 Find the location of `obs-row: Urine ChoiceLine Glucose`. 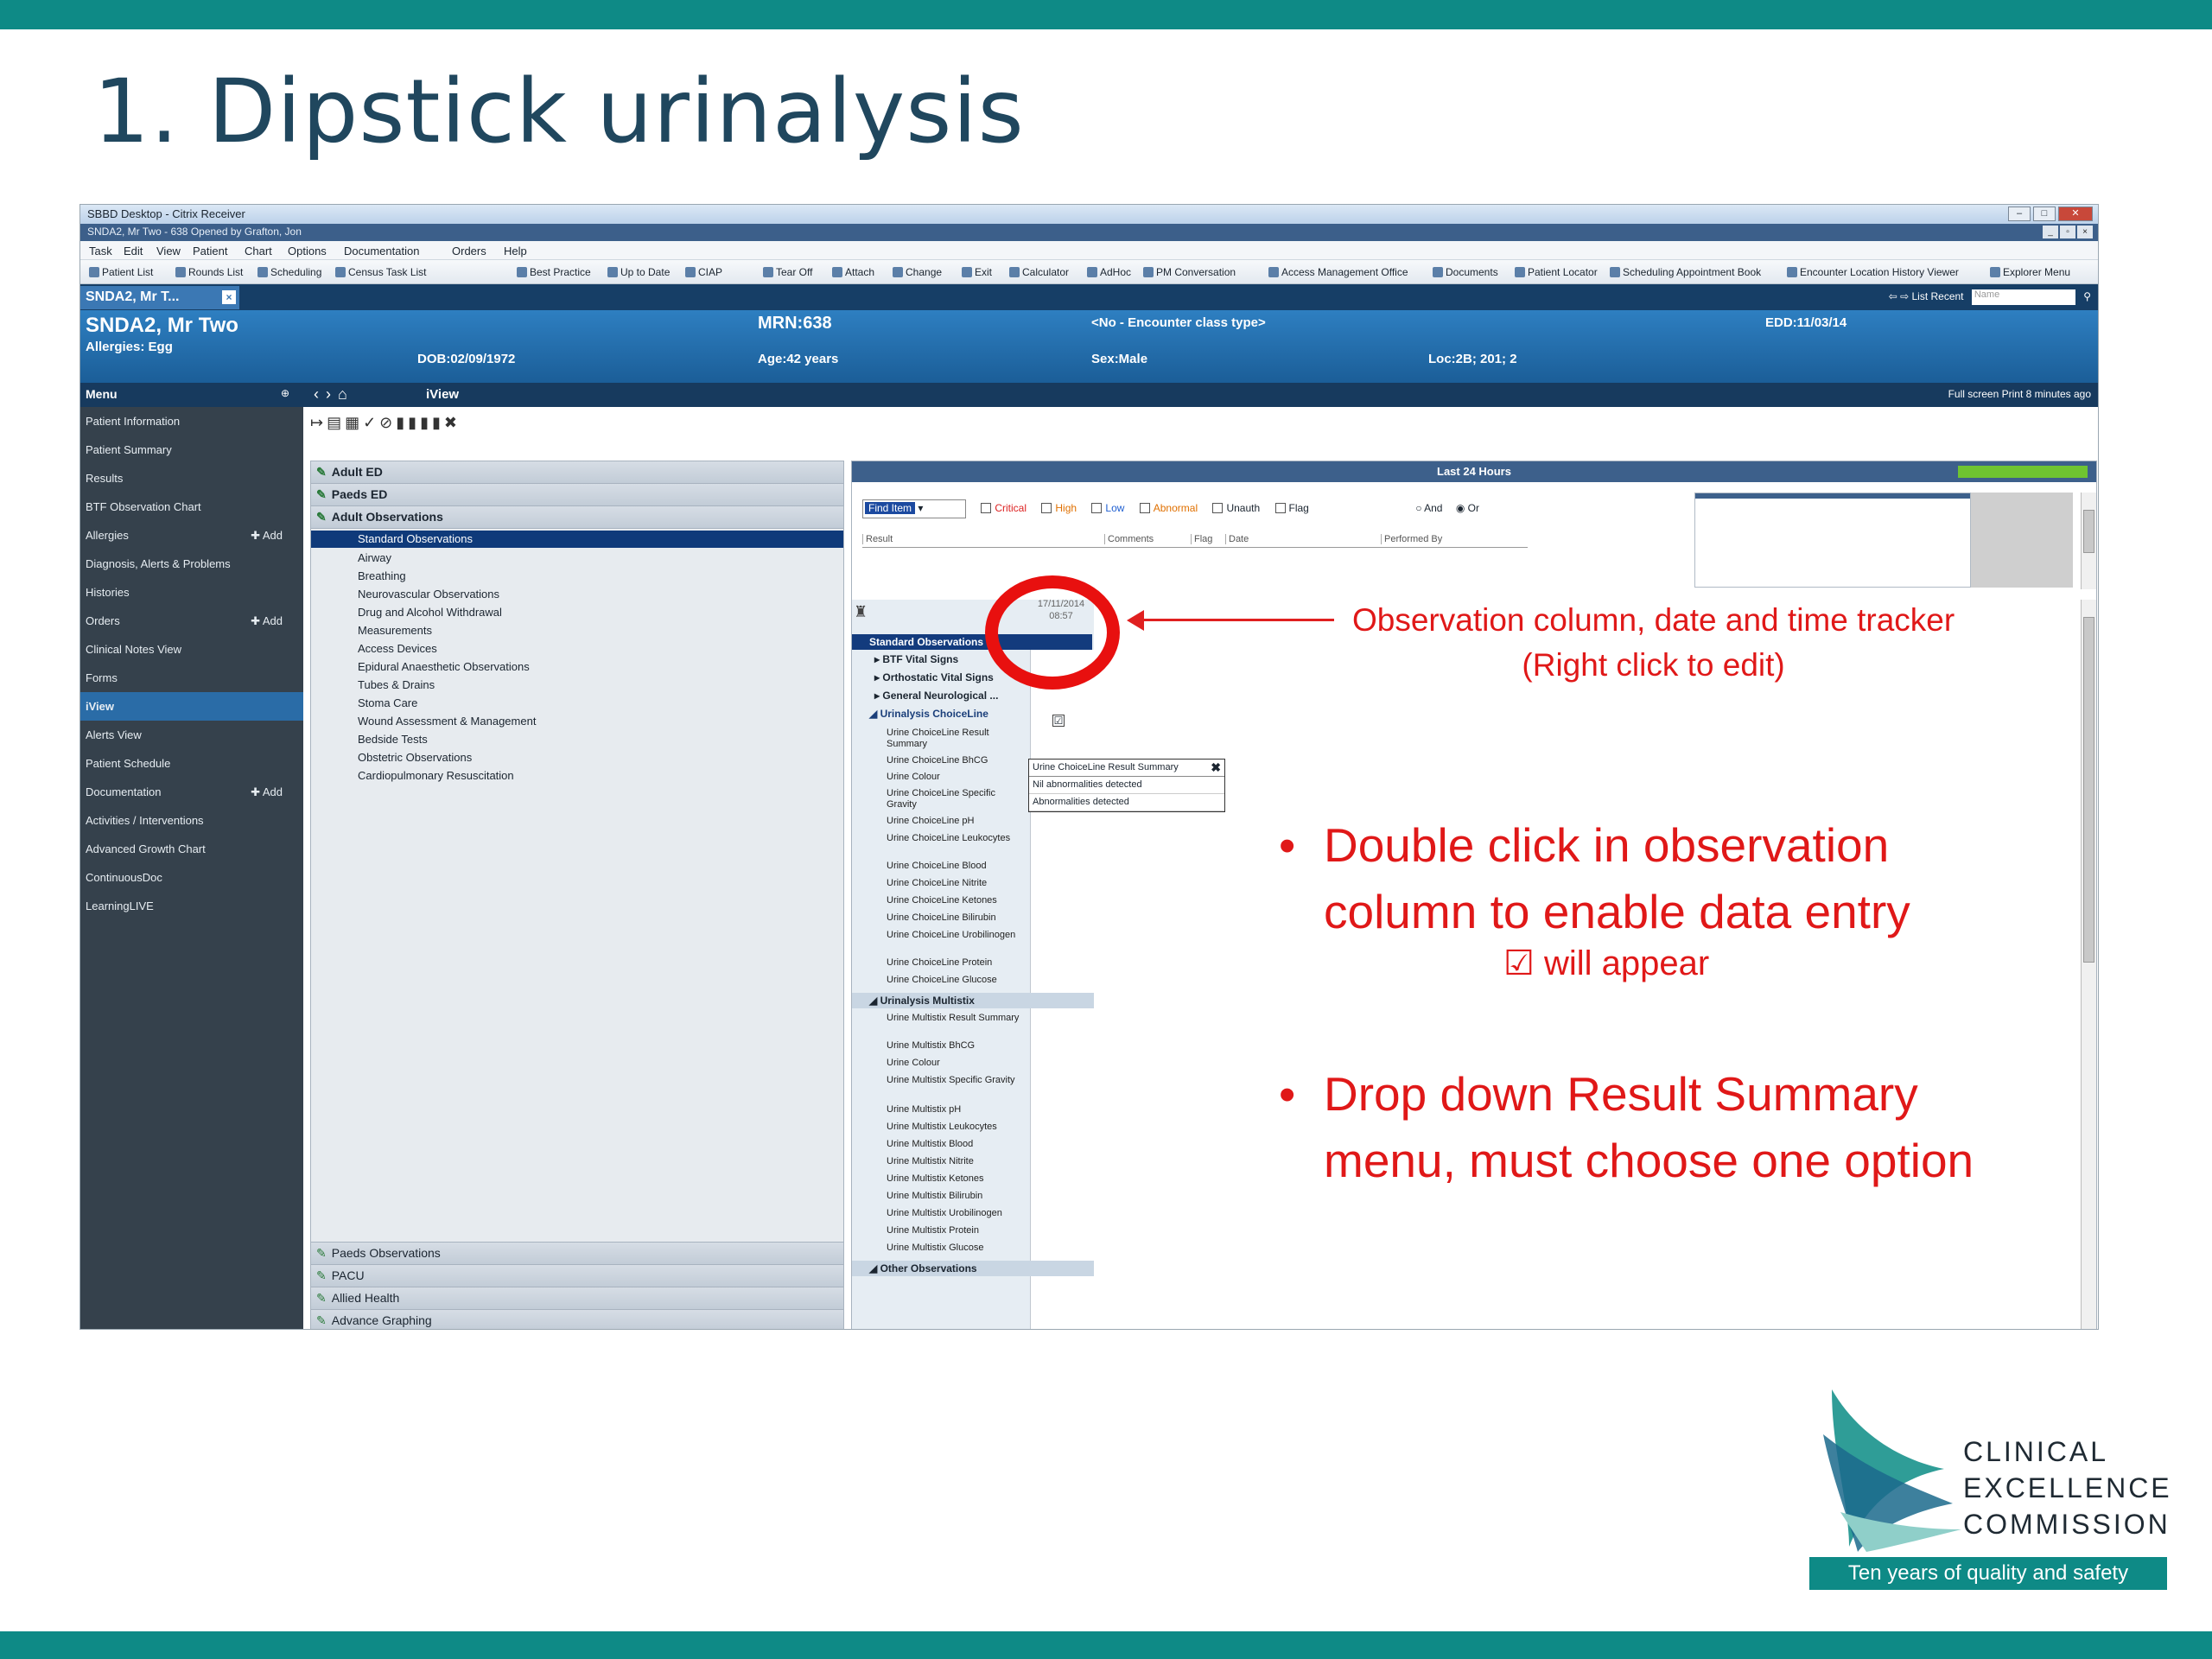

obs-row: Urine ChoiceLine Glucose is located at coordinates (956, 980).